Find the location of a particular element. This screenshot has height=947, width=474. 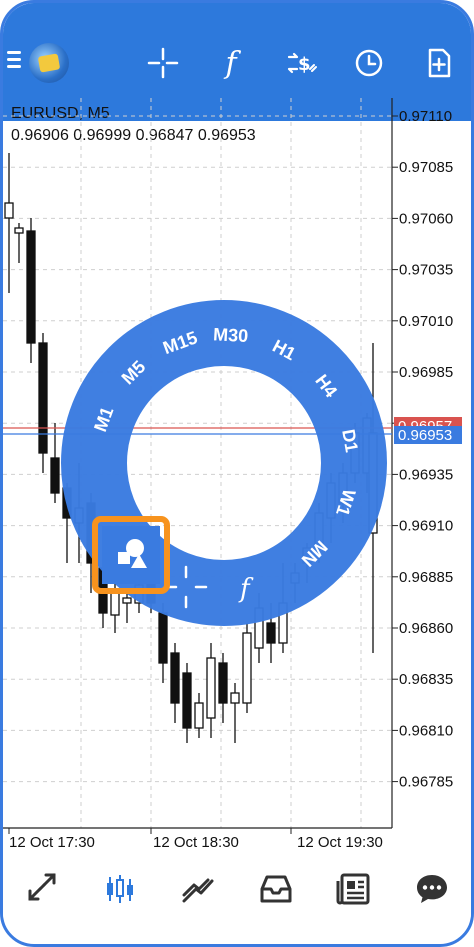

price-level-label: 0.97035 is located at coordinates (426, 270).